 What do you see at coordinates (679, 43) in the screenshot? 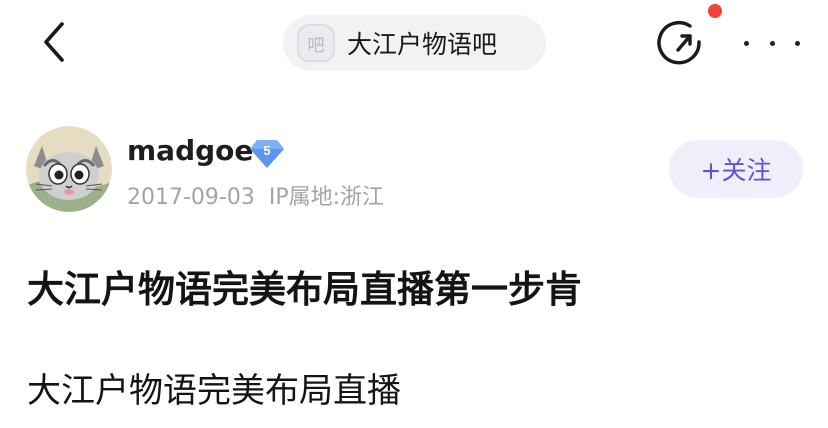
I see `share-icon` at bounding box center [679, 43].